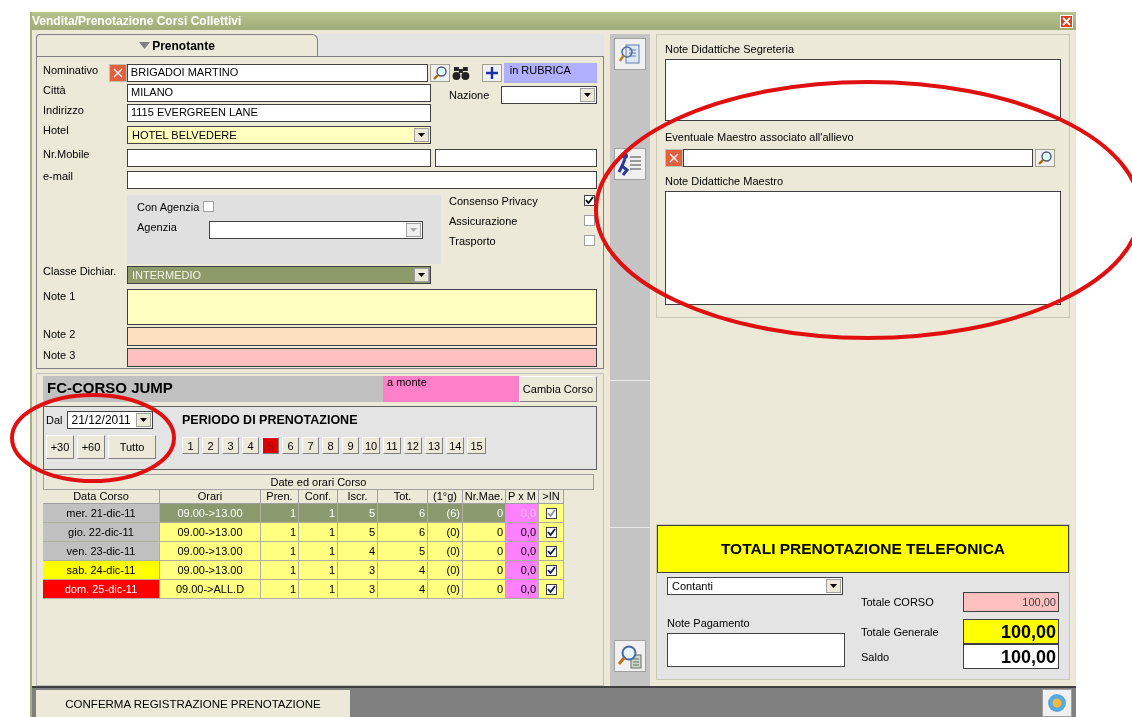  Describe the element at coordinates (320, 513) in the screenshot. I see `schedule-row: mer. 21-dic-11 09.00->13.00 1 1 5 6 (6) 0 0,0` at that location.